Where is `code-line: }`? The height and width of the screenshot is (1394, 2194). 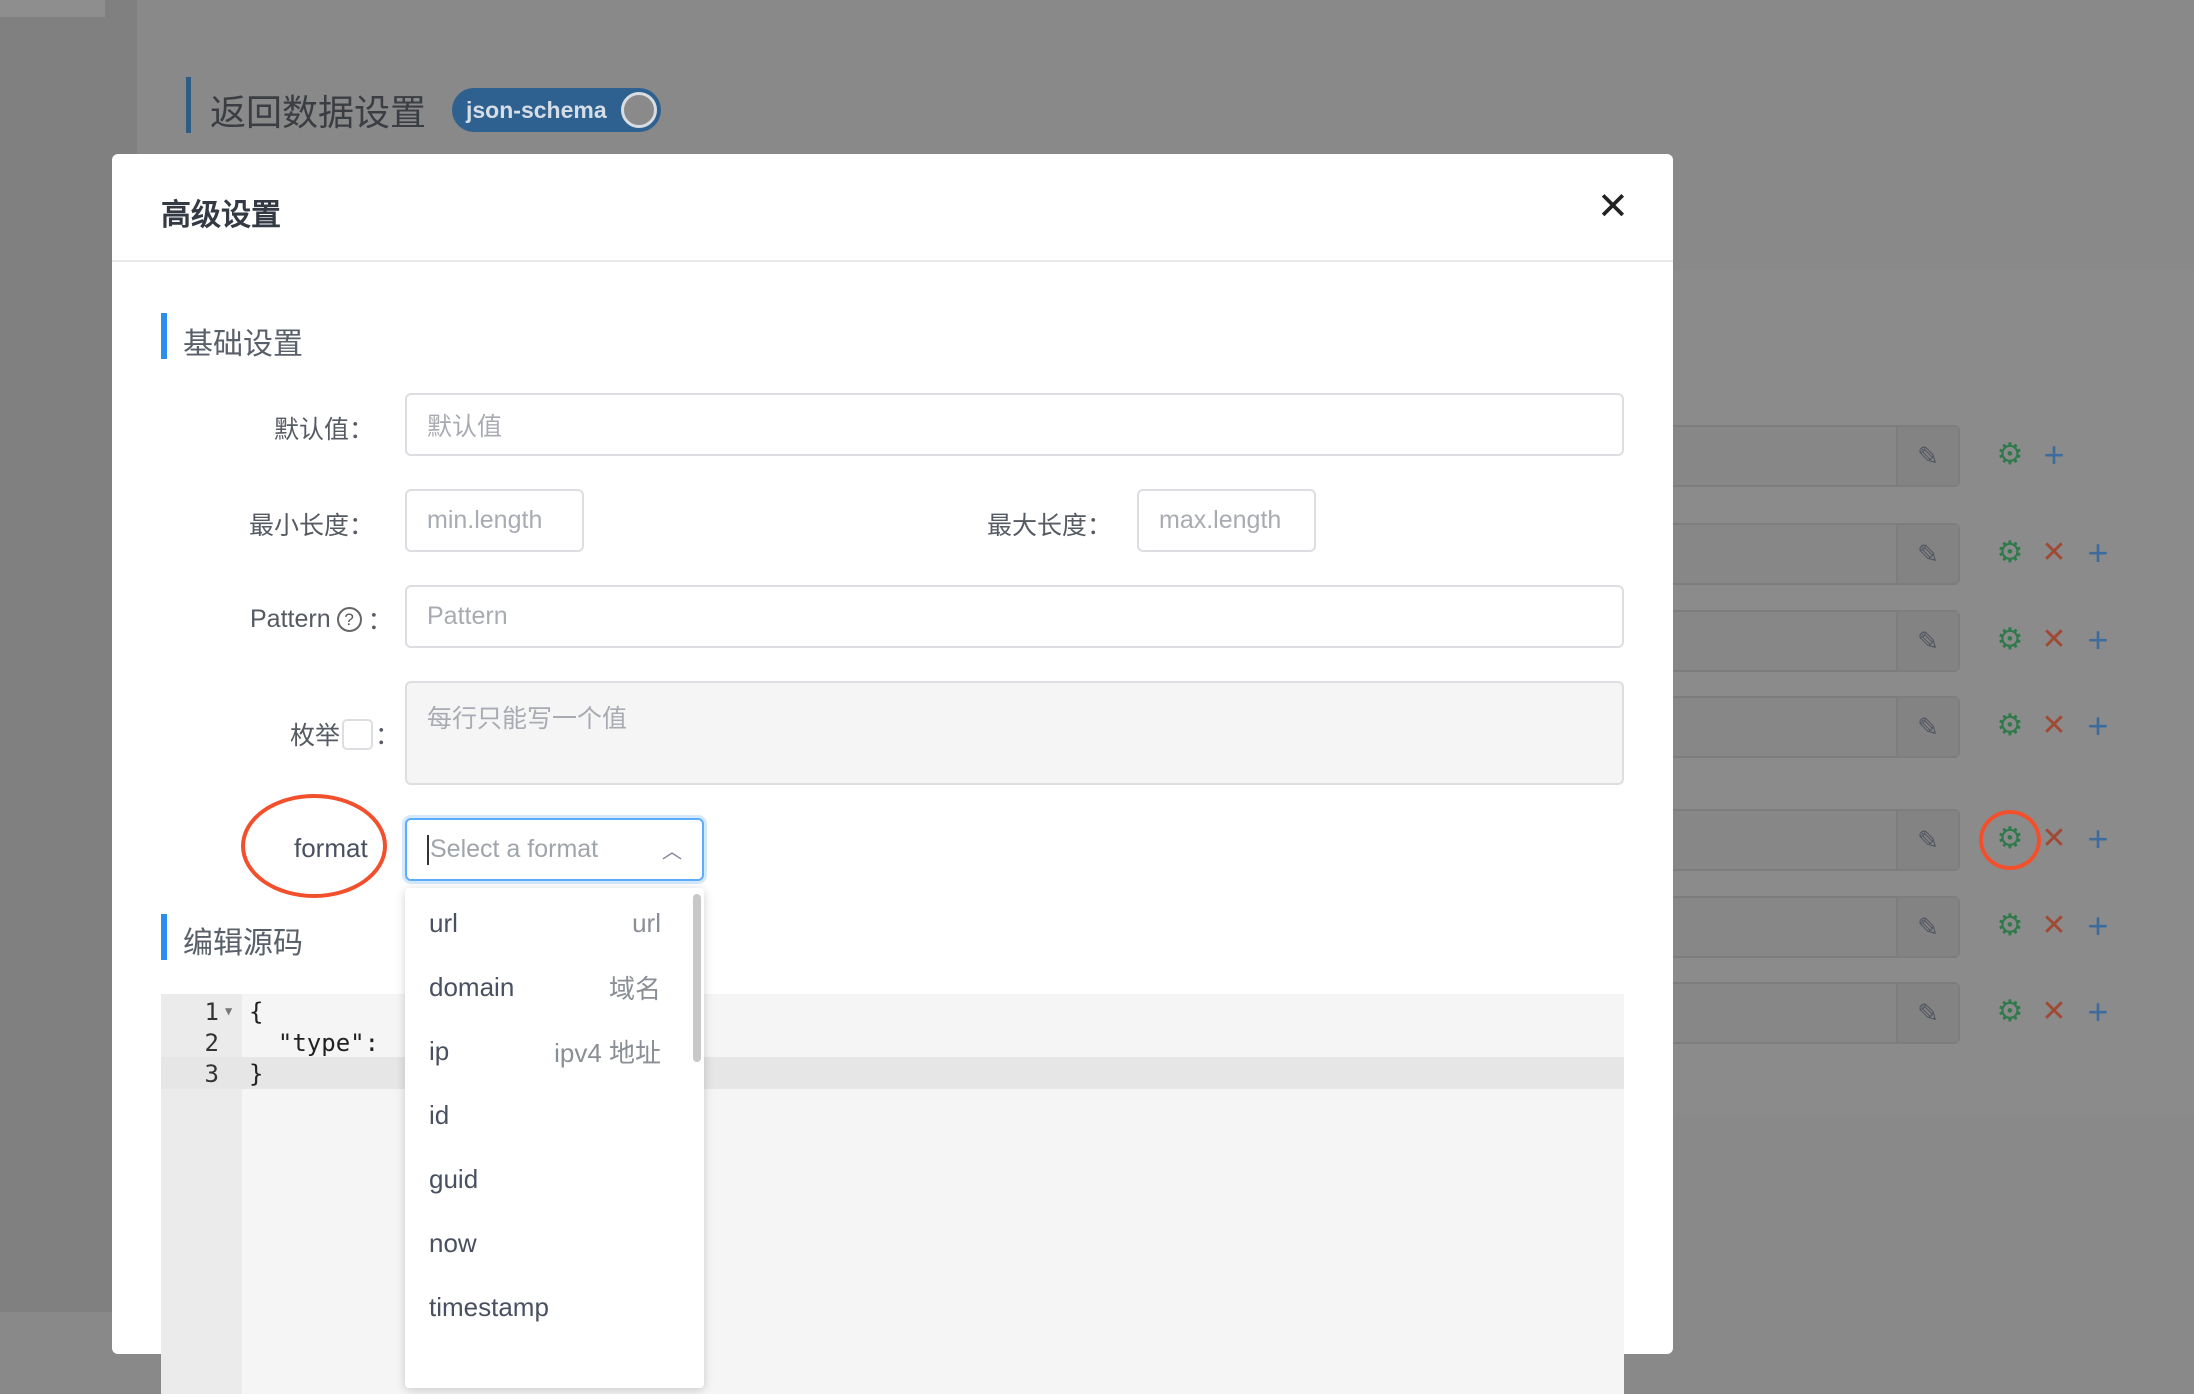 code-line: } is located at coordinates (256, 1074).